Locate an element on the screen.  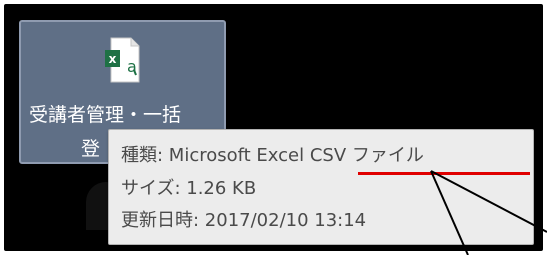
tooltip-file-type: 種類: Microsoft Excel CSV ファイル is located at coordinates (272, 155).